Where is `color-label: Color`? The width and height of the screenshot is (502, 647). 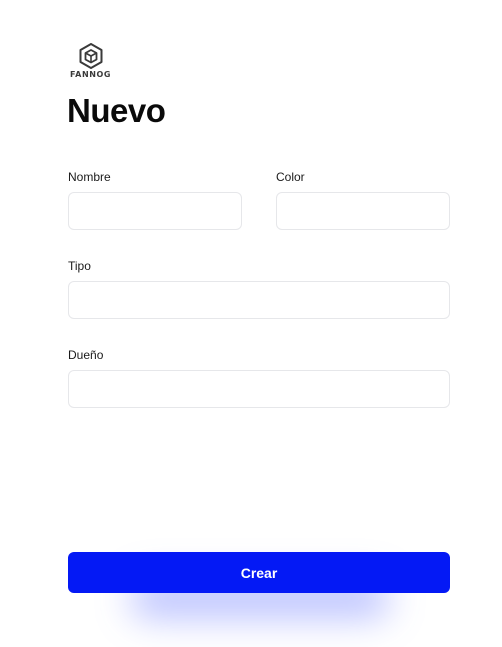 color-label: Color is located at coordinates (290, 177).